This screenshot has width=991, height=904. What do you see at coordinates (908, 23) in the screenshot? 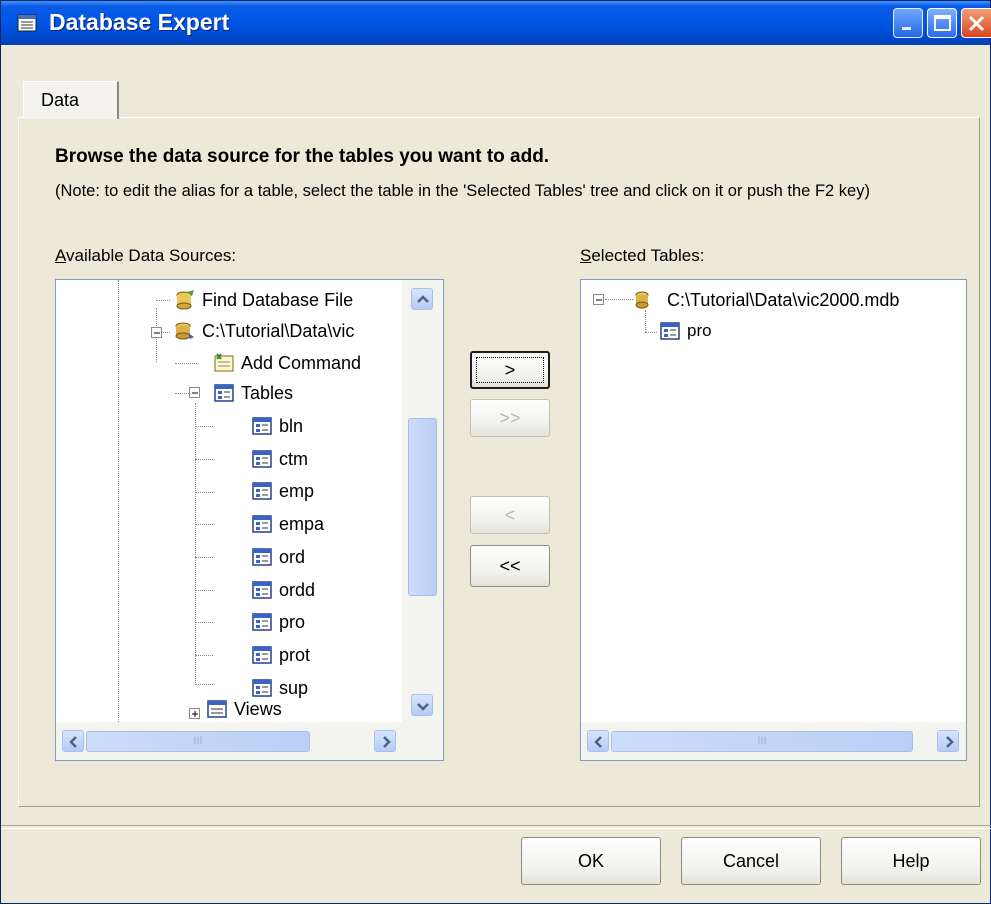
I see `minimize-button` at bounding box center [908, 23].